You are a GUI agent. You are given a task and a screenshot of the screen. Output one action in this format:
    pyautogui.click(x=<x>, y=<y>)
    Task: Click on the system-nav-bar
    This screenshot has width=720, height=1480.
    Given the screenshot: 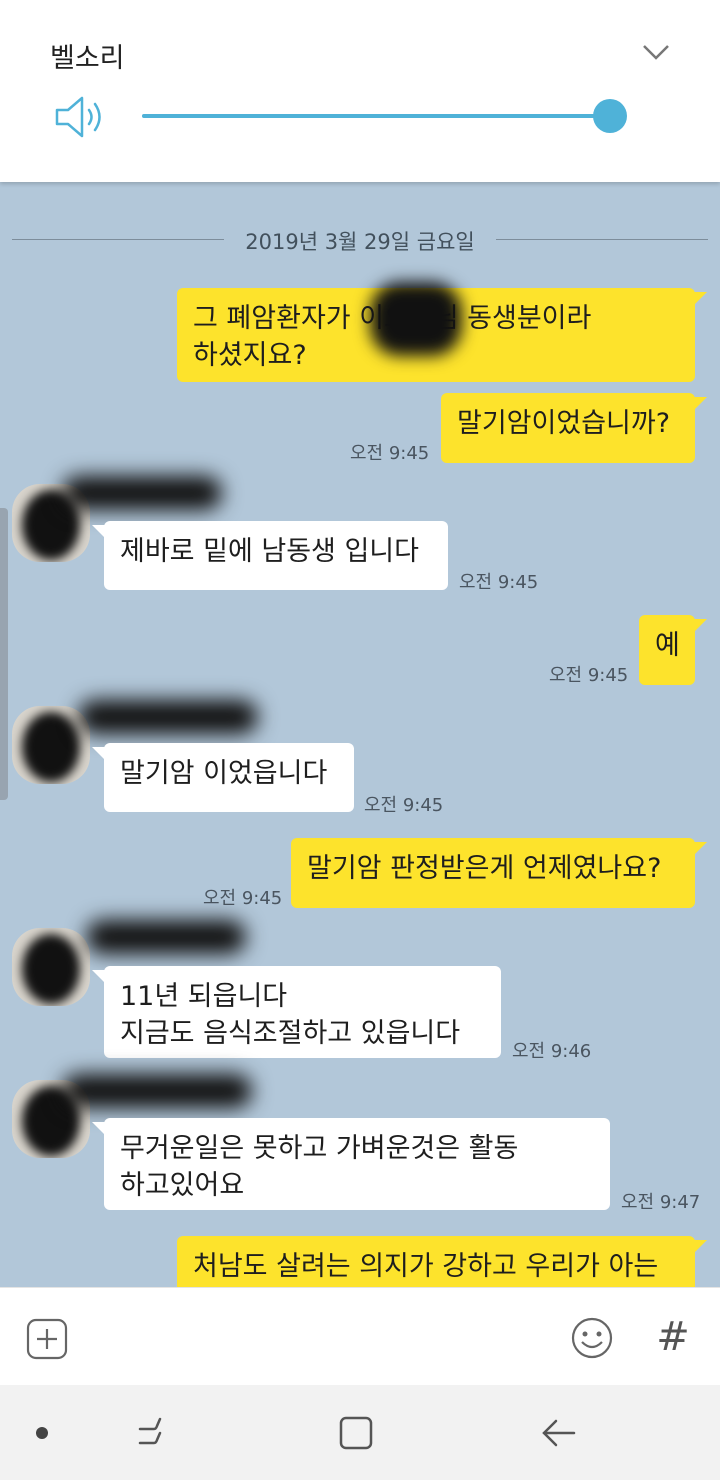 What is the action you would take?
    pyautogui.click(x=360, y=1432)
    